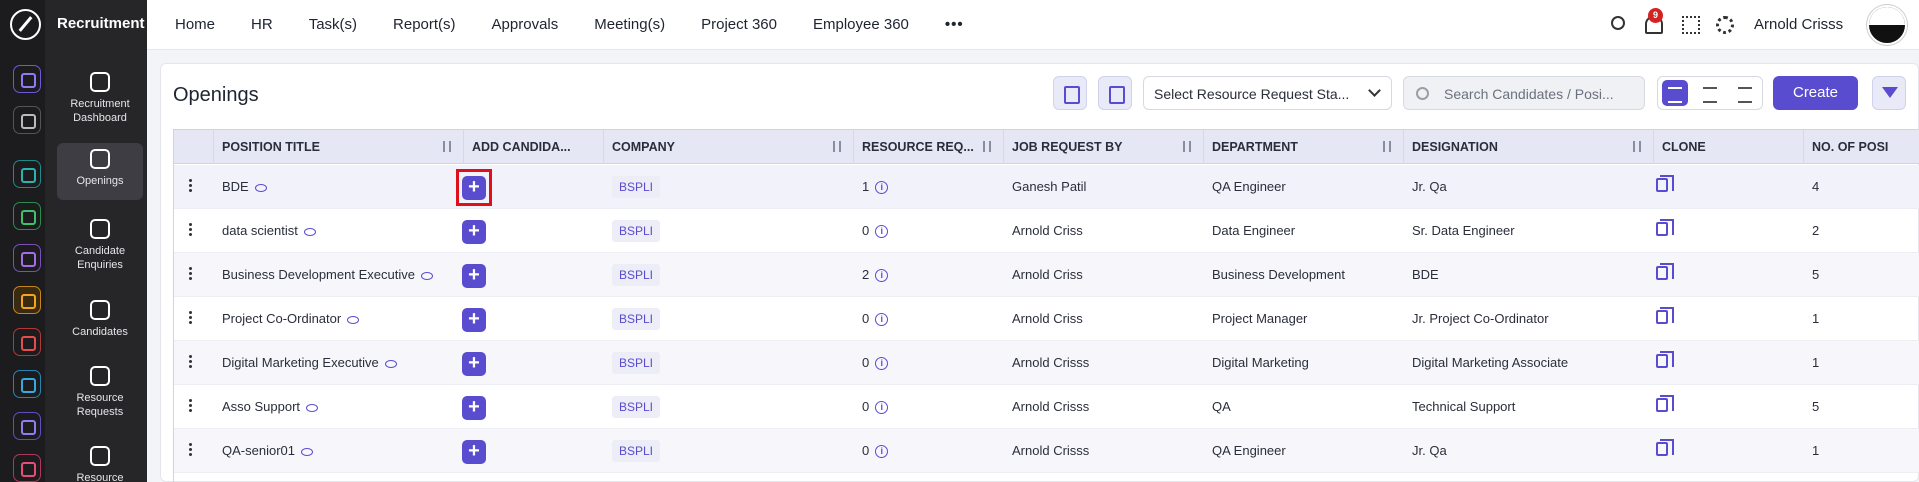 The image size is (1919, 482). Describe the element at coordinates (1304, 147) in the screenshot. I see `column-department: DEPARTMENT` at that location.